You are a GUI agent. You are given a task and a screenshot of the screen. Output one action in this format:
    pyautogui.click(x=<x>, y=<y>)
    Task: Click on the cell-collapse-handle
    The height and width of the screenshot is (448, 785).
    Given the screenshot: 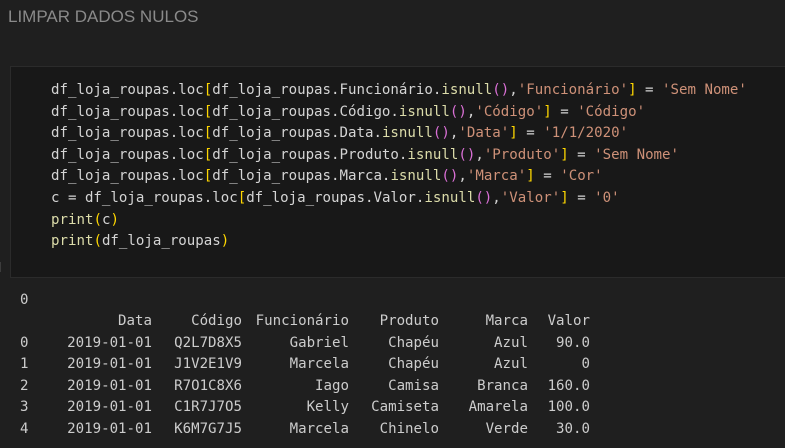 What is the action you would take?
    pyautogui.click(x=2, y=267)
    